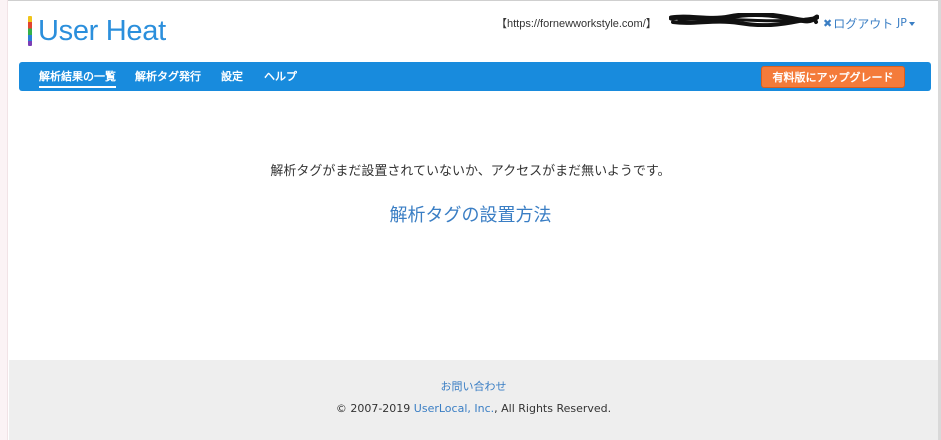 This screenshot has width=941, height=440. I want to click on company-link: UserLocal, Inc., so click(454, 408).